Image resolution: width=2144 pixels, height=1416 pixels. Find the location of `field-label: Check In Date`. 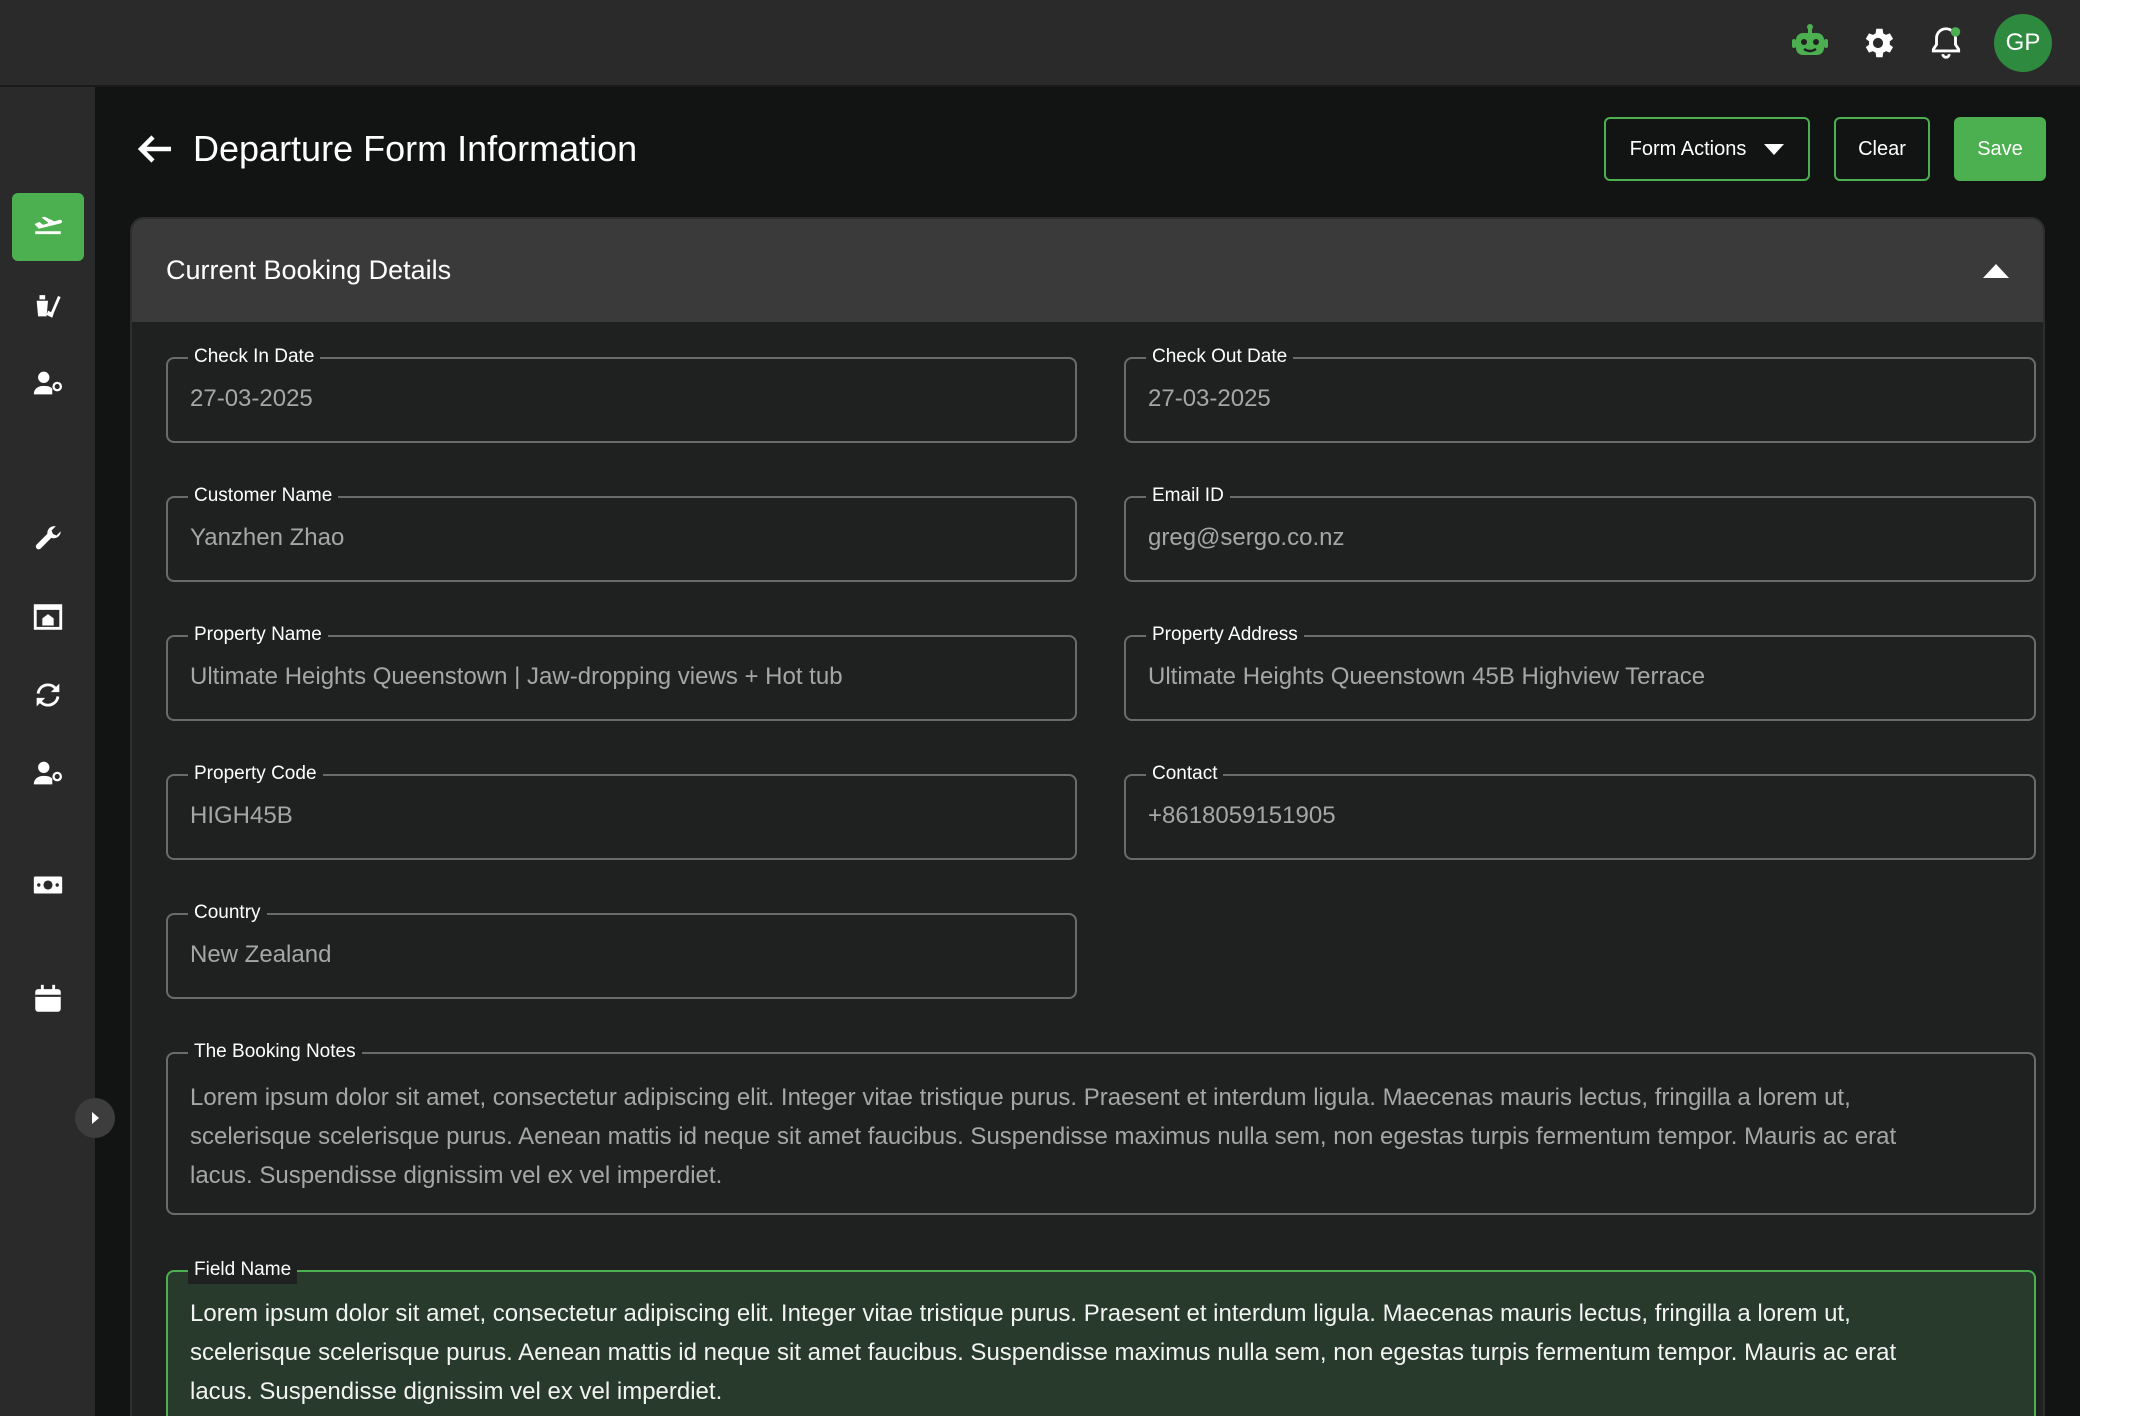

field-label: Check In Date is located at coordinates (254, 357).